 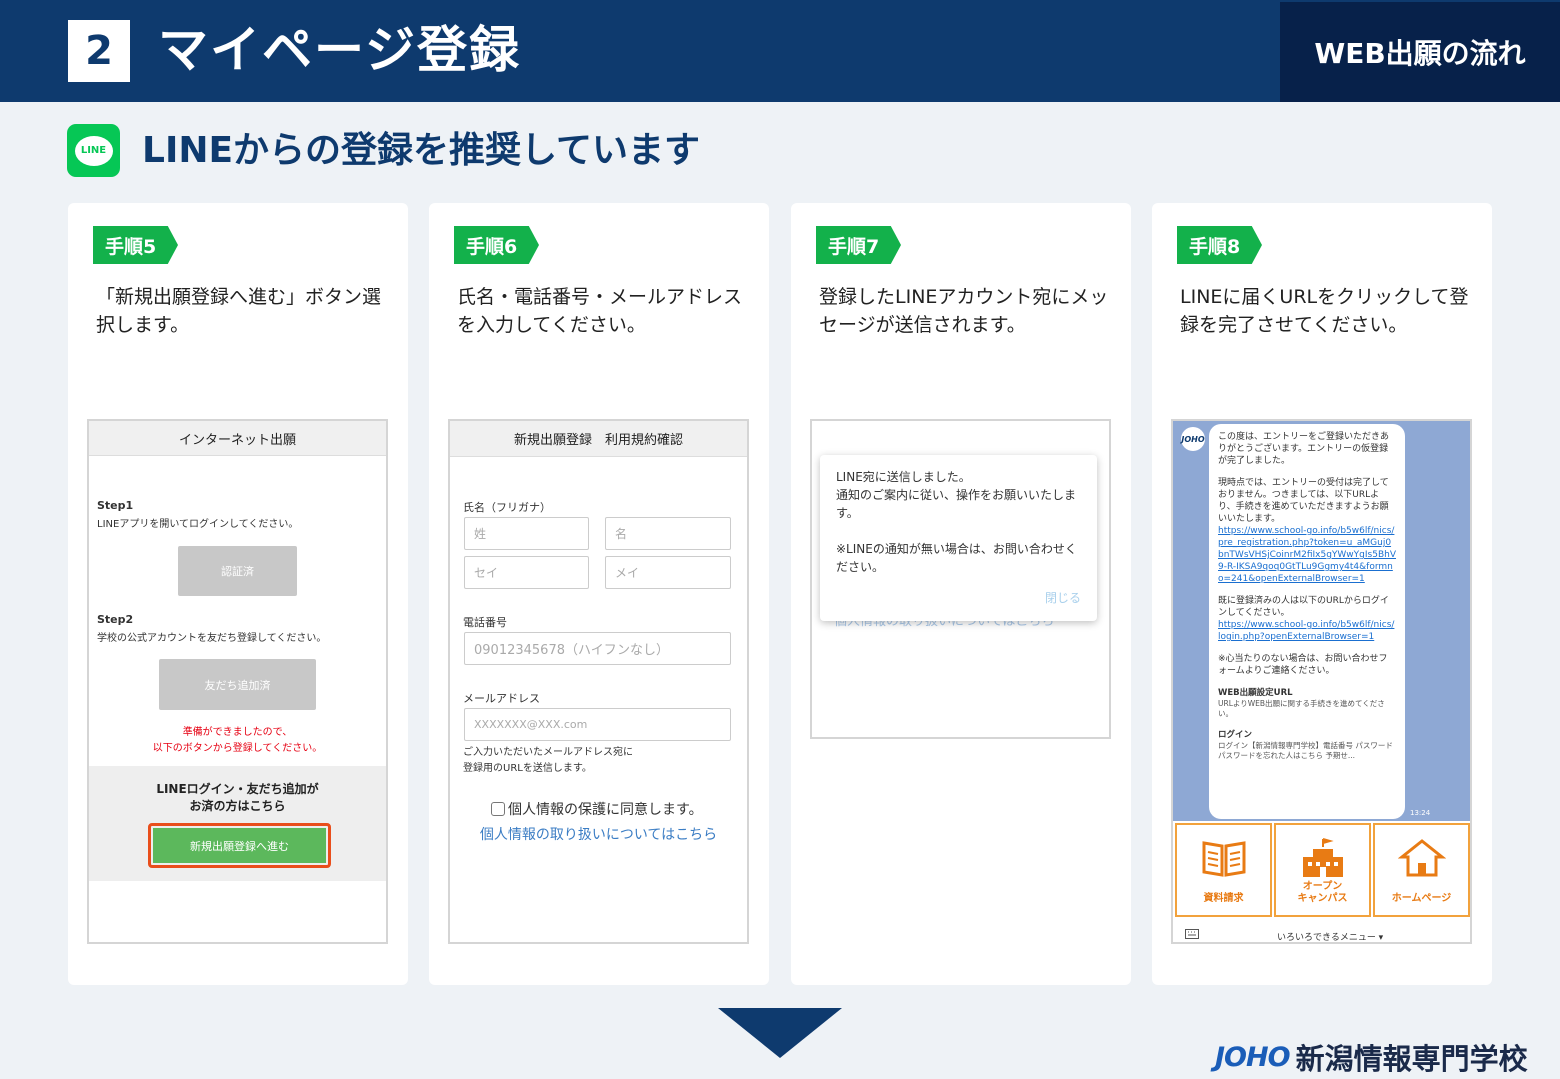 I want to click on flow-link: WEB出願の流れ, so click(x=1420, y=52).